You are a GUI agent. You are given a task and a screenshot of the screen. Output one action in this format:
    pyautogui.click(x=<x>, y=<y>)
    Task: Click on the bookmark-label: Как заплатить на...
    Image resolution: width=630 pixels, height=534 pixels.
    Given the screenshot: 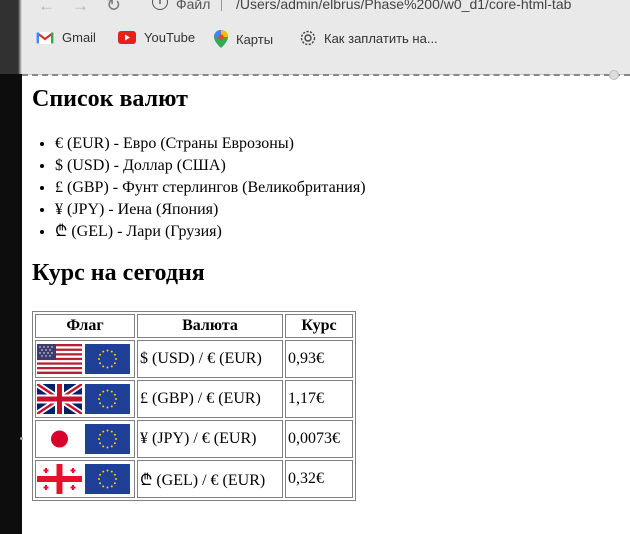 What is the action you would take?
    pyautogui.click(x=381, y=38)
    